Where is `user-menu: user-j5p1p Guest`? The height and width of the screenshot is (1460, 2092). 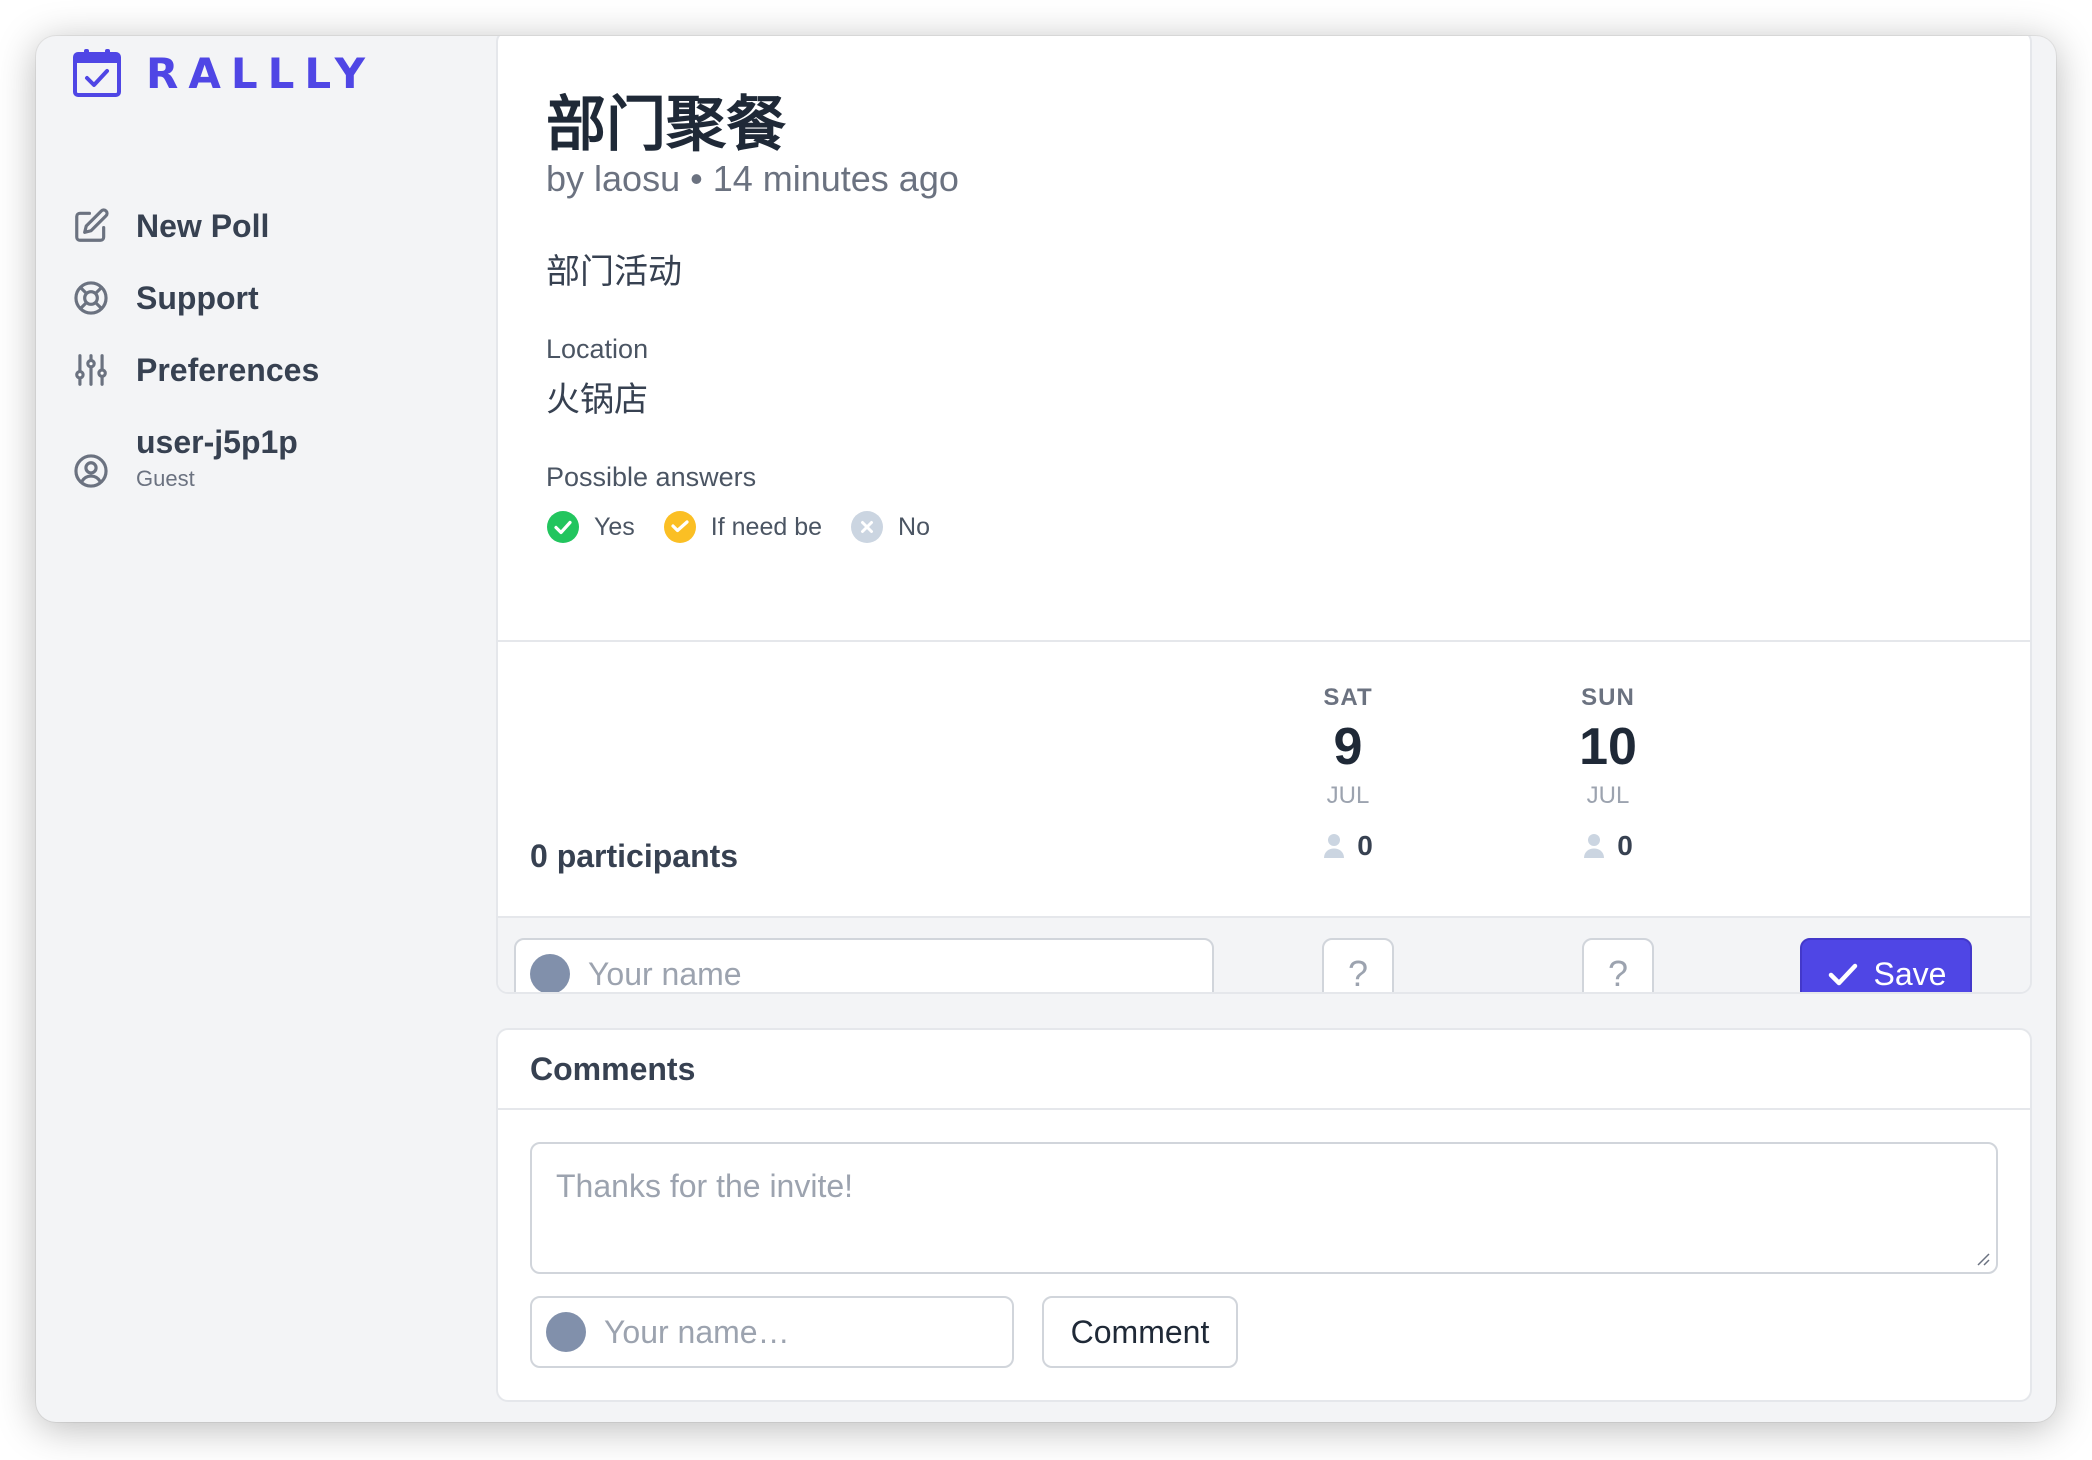
user-menu: user-j5p1p Guest is located at coordinates (185, 456).